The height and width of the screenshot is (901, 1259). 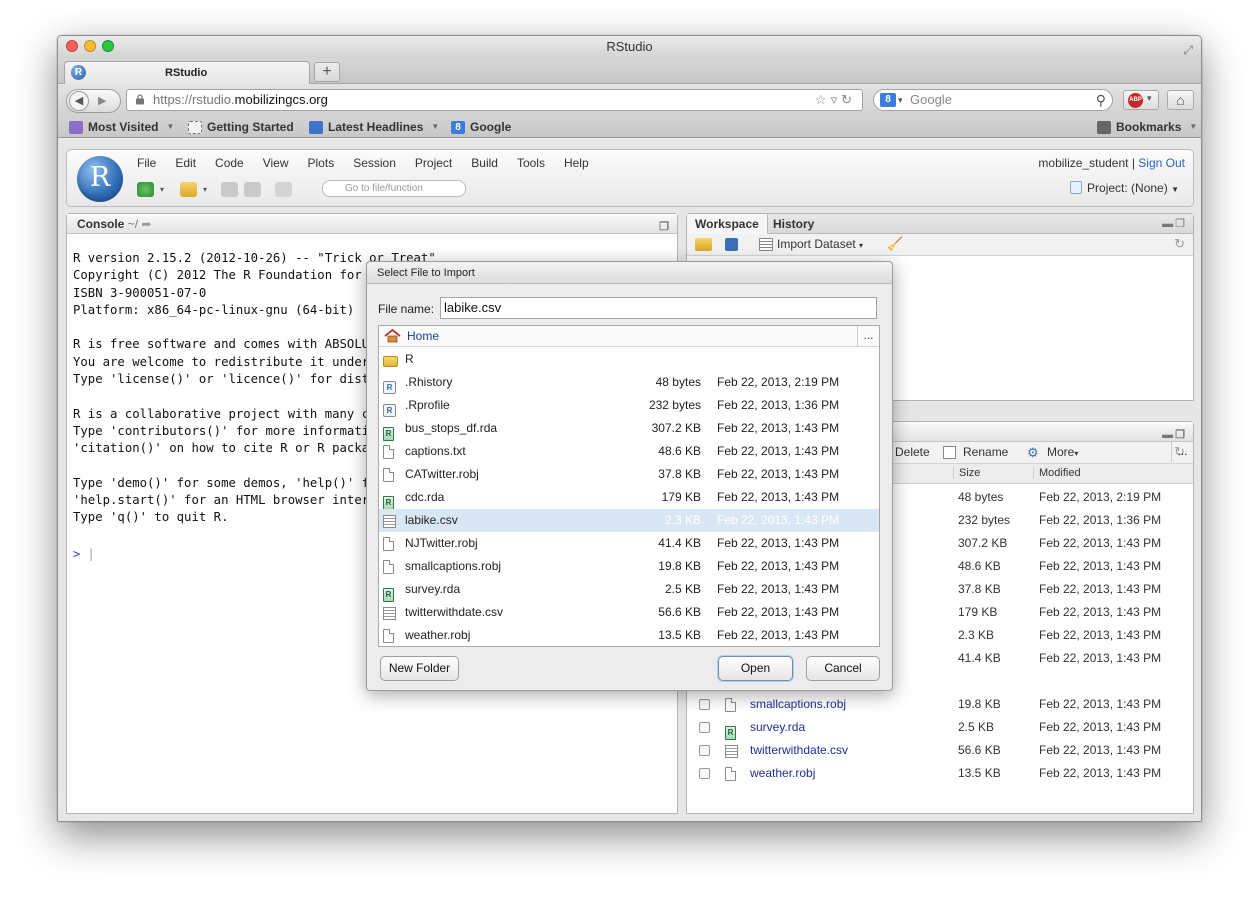 I want to click on file-row: weather.robj 13.5 KB Feb 22, 2013, 1:43 PM, so click(x=629, y=635).